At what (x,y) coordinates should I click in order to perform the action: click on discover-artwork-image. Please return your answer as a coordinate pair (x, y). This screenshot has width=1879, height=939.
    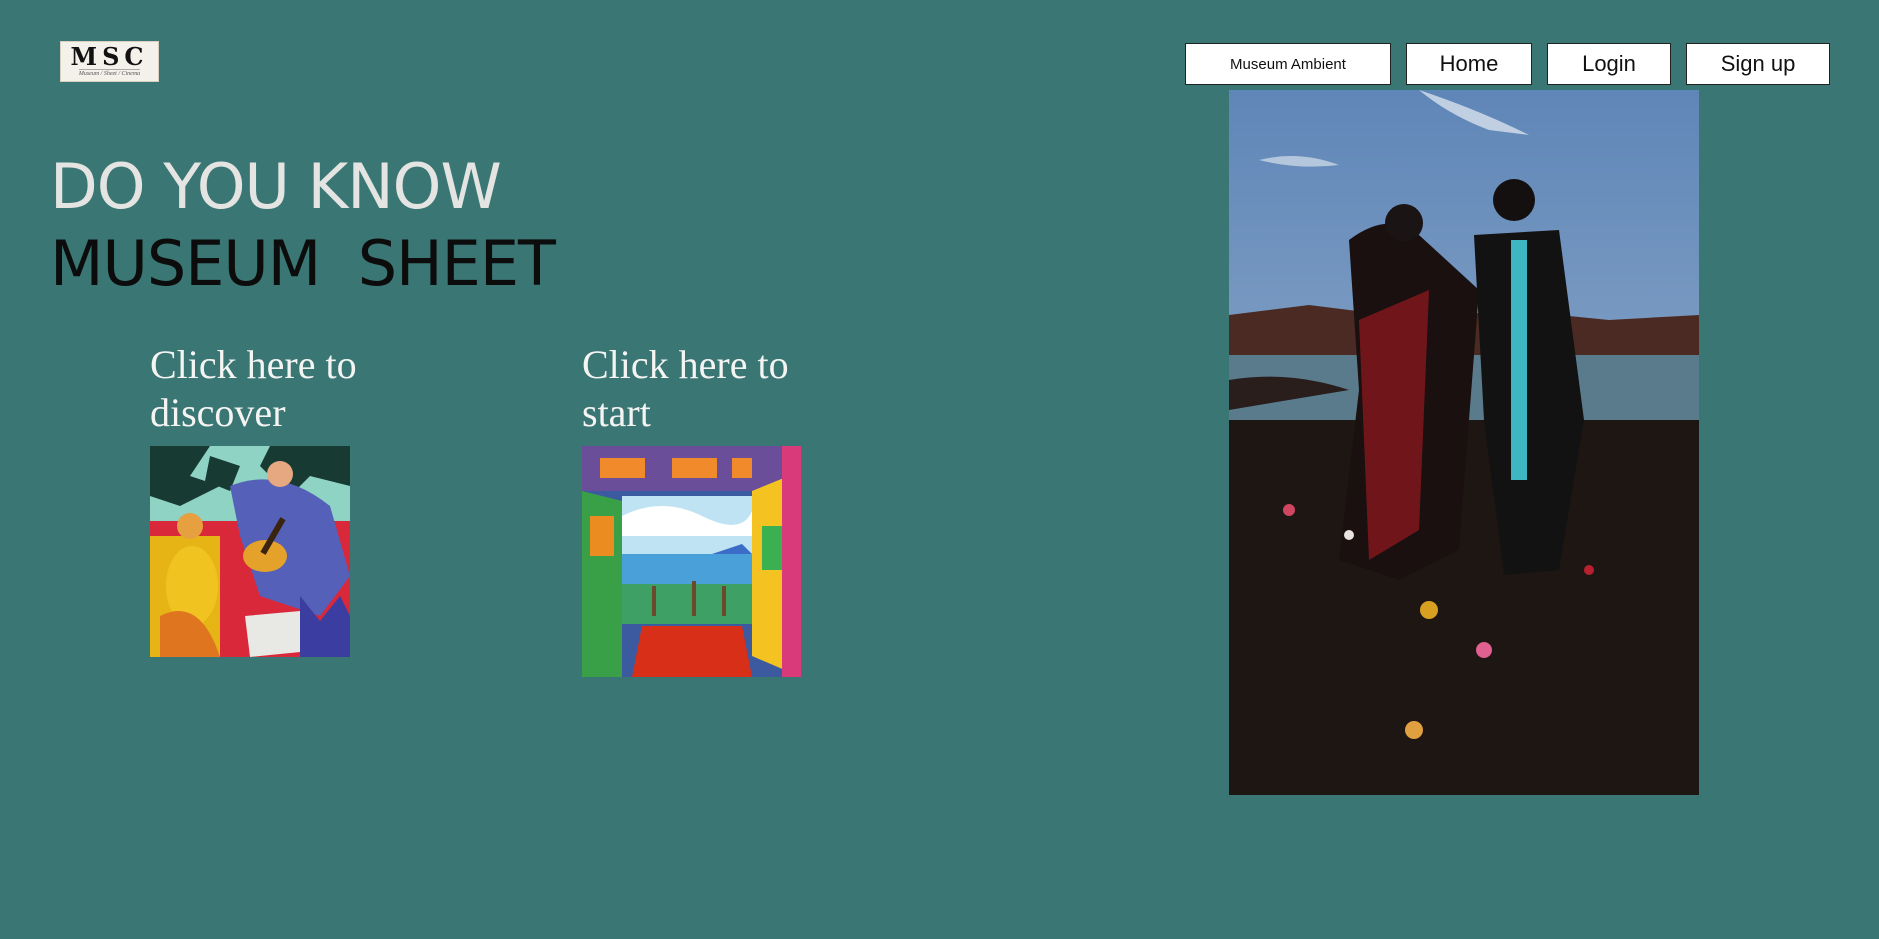
    Looking at the image, I should click on (250, 551).